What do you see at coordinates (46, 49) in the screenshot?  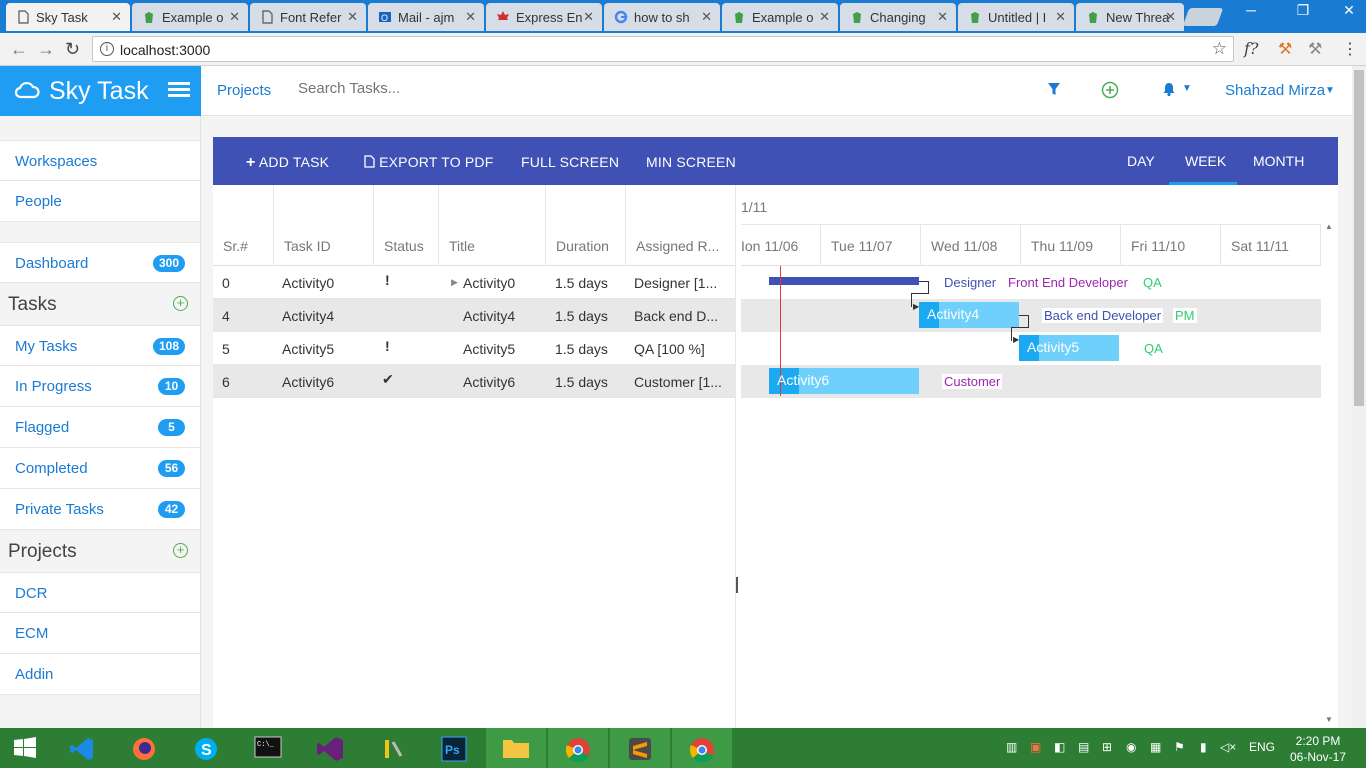 I see `forward-icon: →` at bounding box center [46, 49].